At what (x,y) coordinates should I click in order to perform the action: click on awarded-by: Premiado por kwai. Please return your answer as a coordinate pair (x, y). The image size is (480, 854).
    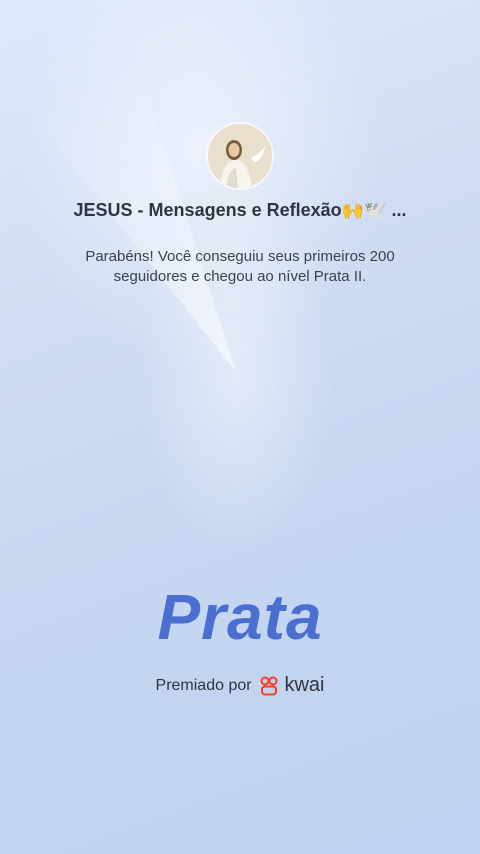
    Looking at the image, I should click on (240, 685).